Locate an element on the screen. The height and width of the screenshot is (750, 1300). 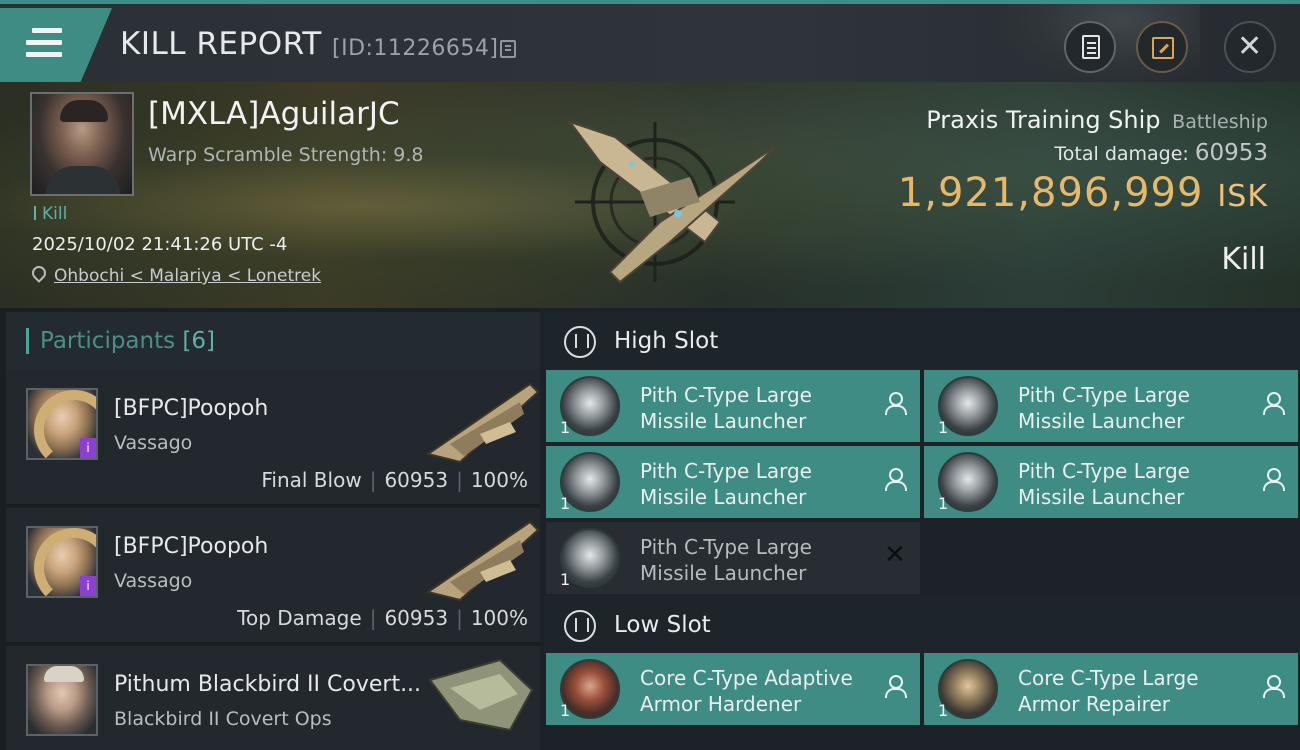
low-slot-icon is located at coordinates (580, 626).